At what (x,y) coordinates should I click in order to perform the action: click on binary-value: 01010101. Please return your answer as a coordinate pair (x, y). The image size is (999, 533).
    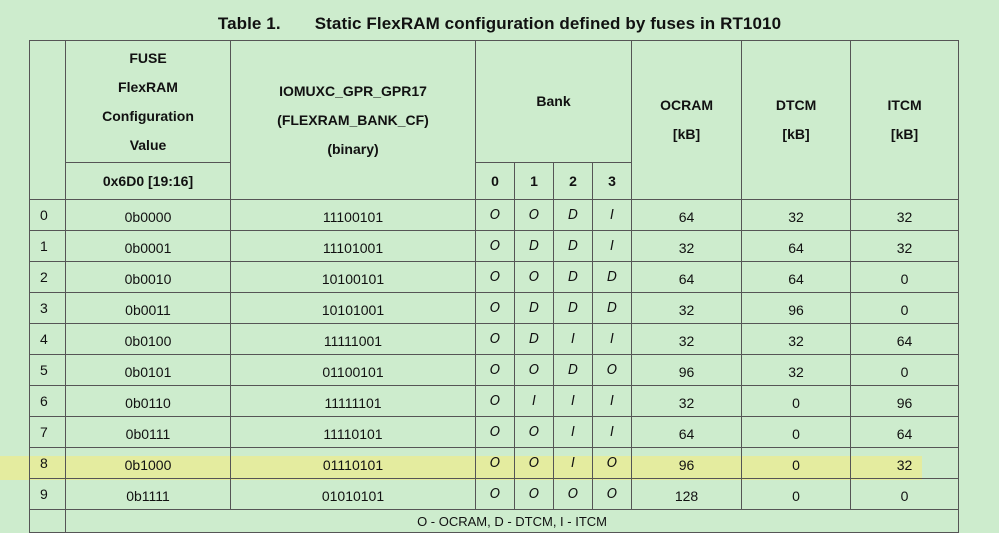
    Looking at the image, I should click on (353, 494).